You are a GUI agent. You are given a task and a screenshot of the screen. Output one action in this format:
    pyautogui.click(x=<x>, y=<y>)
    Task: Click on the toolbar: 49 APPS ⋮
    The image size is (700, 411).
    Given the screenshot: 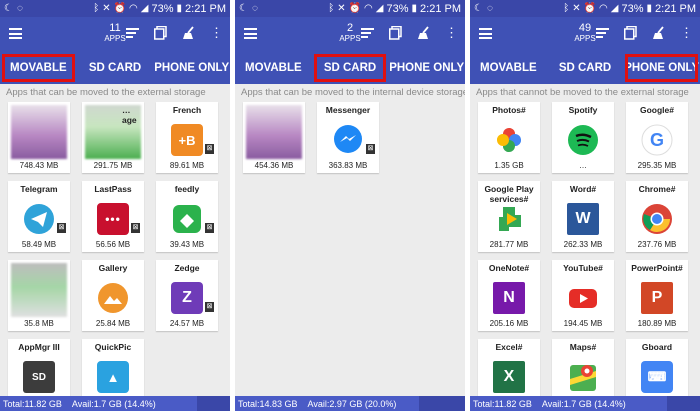 What is the action you would take?
    pyautogui.click(x=585, y=34)
    